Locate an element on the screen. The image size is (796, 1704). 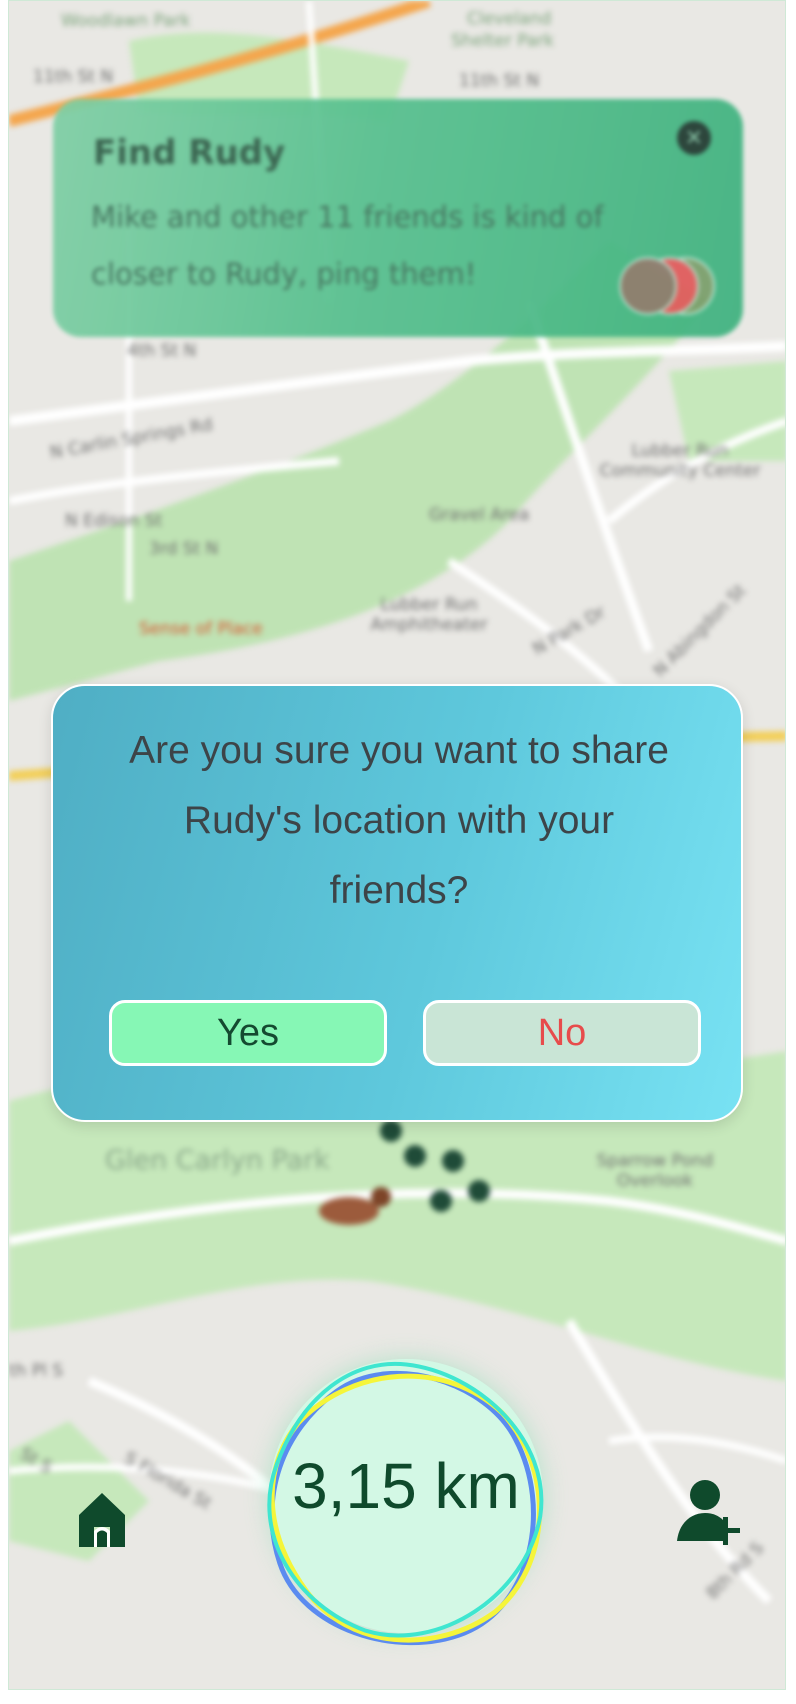
close-icon: × is located at coordinates (694, 138).